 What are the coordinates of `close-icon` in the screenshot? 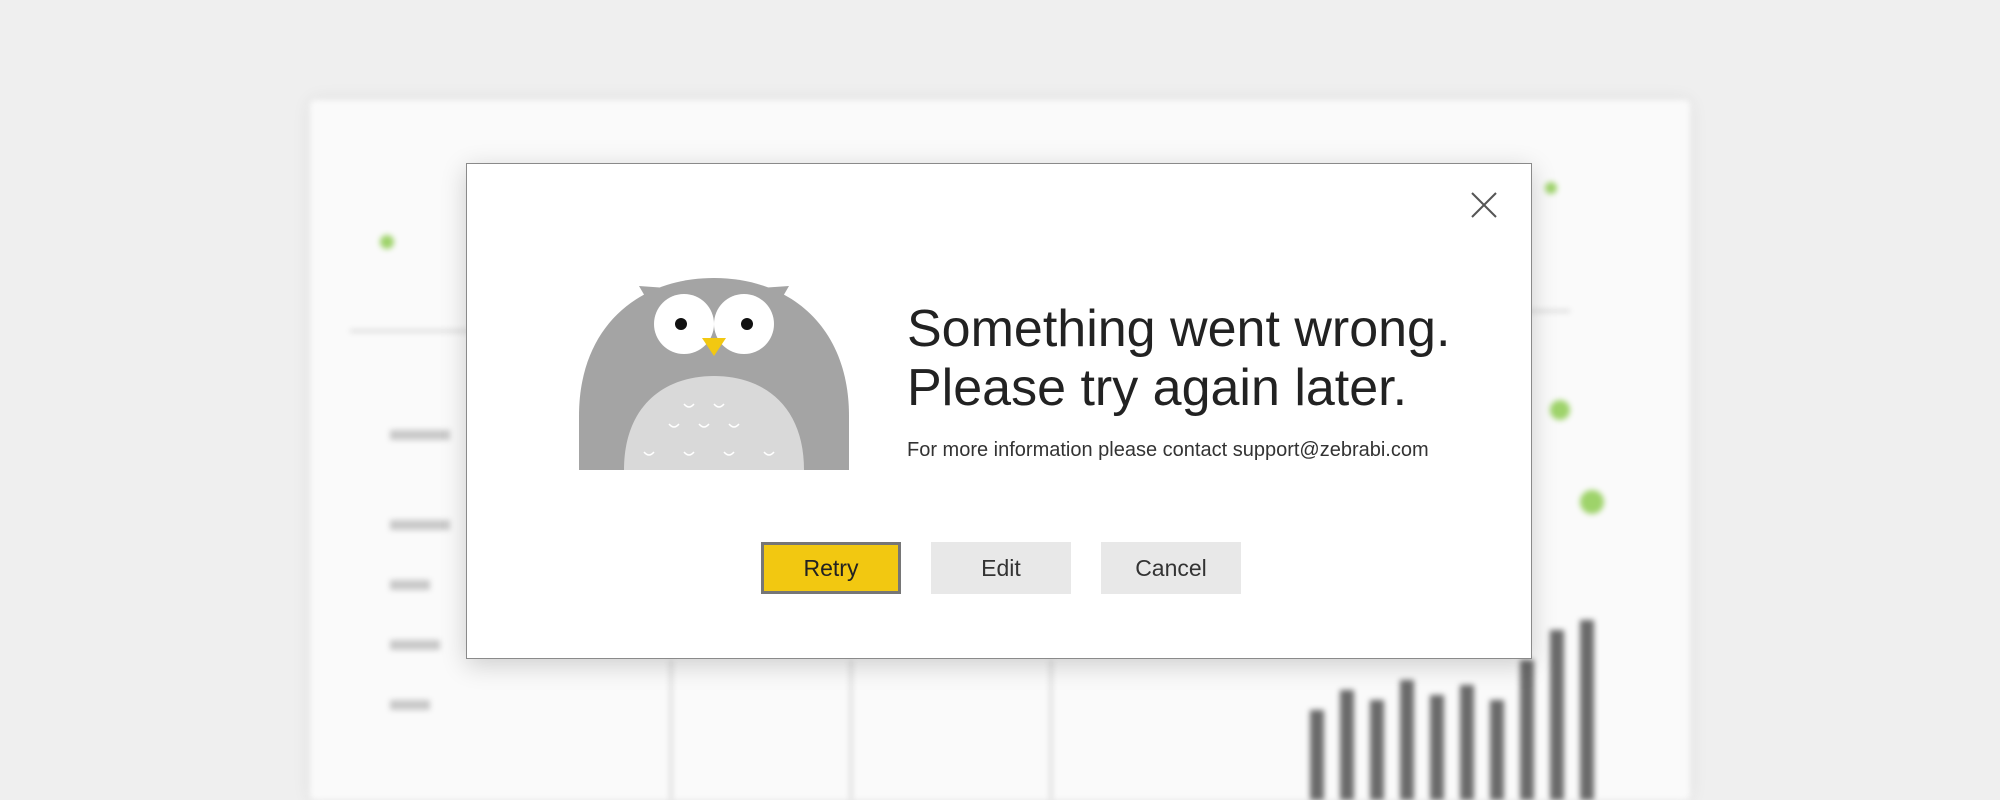 It's located at (1484, 205).